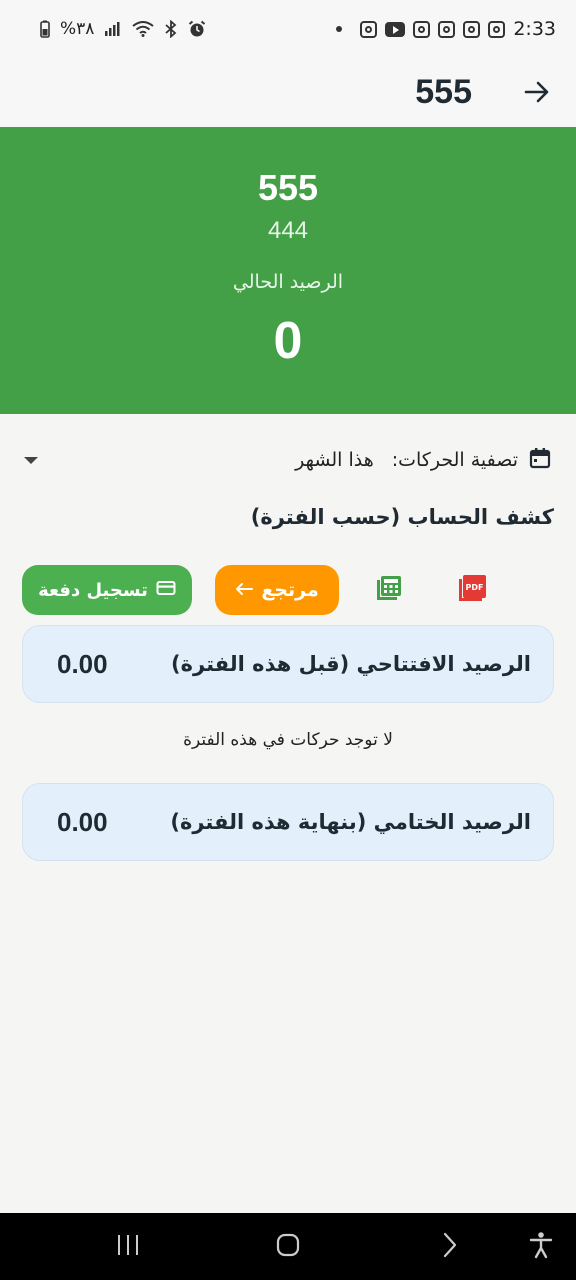 The height and width of the screenshot is (1280, 576). Describe the element at coordinates (82, 663) in the screenshot. I see `opening-balance-value: 0.00` at that location.